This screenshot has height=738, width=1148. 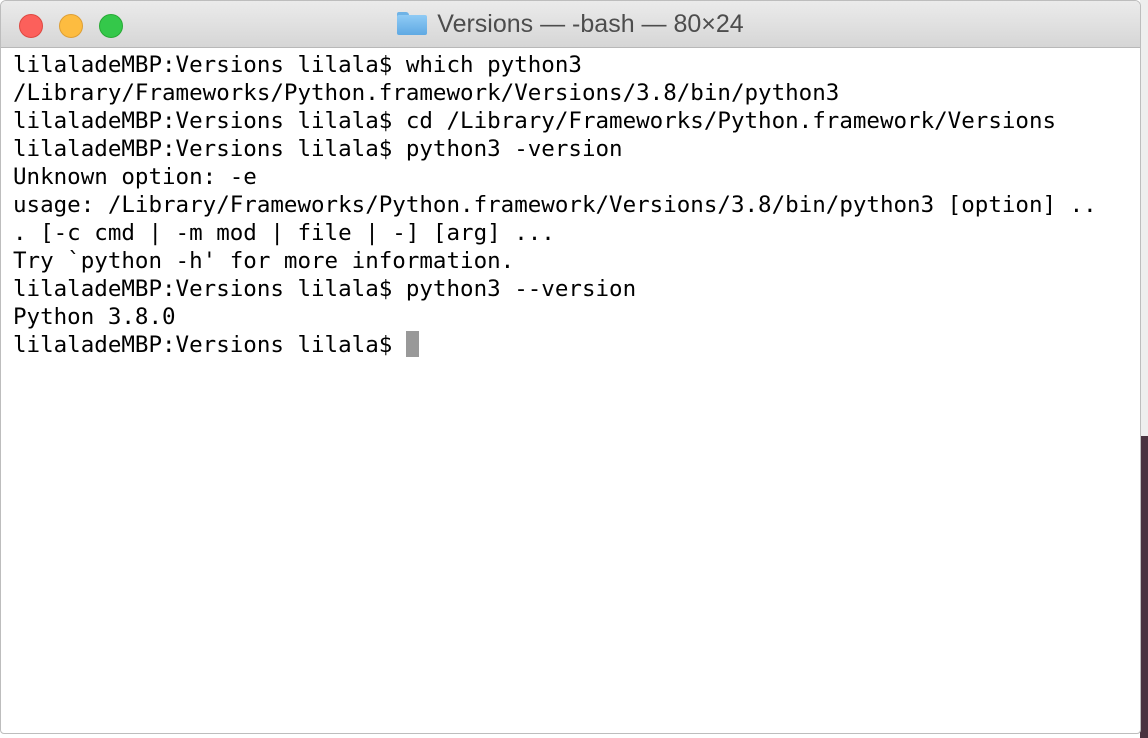 What do you see at coordinates (94, 317) in the screenshot?
I see `terminal-line: Python 3.8.0` at bounding box center [94, 317].